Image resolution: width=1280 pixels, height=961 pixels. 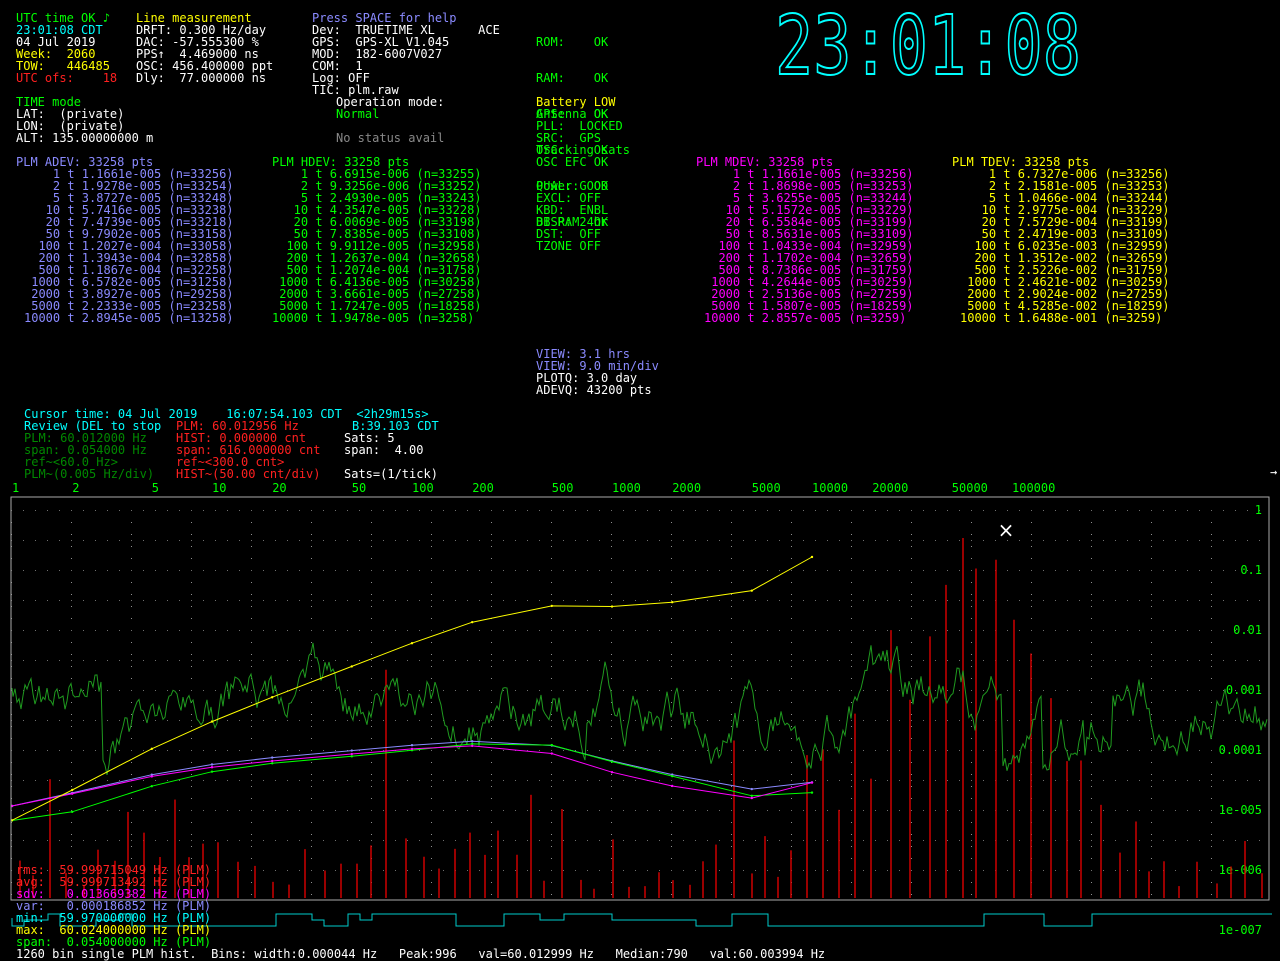 I want to click on cursor-marker-icon: ×, so click(x=1006, y=530).